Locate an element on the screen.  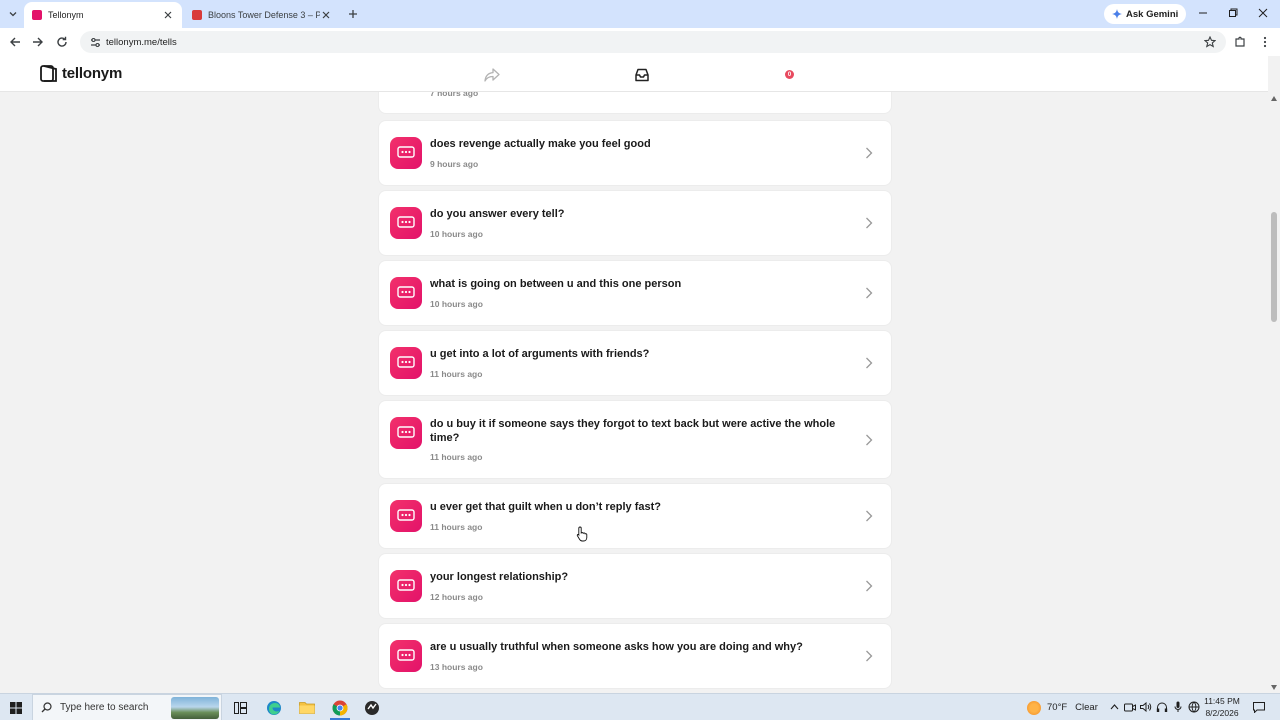
tell-time: 13 hours ago is located at coordinates (456, 667).